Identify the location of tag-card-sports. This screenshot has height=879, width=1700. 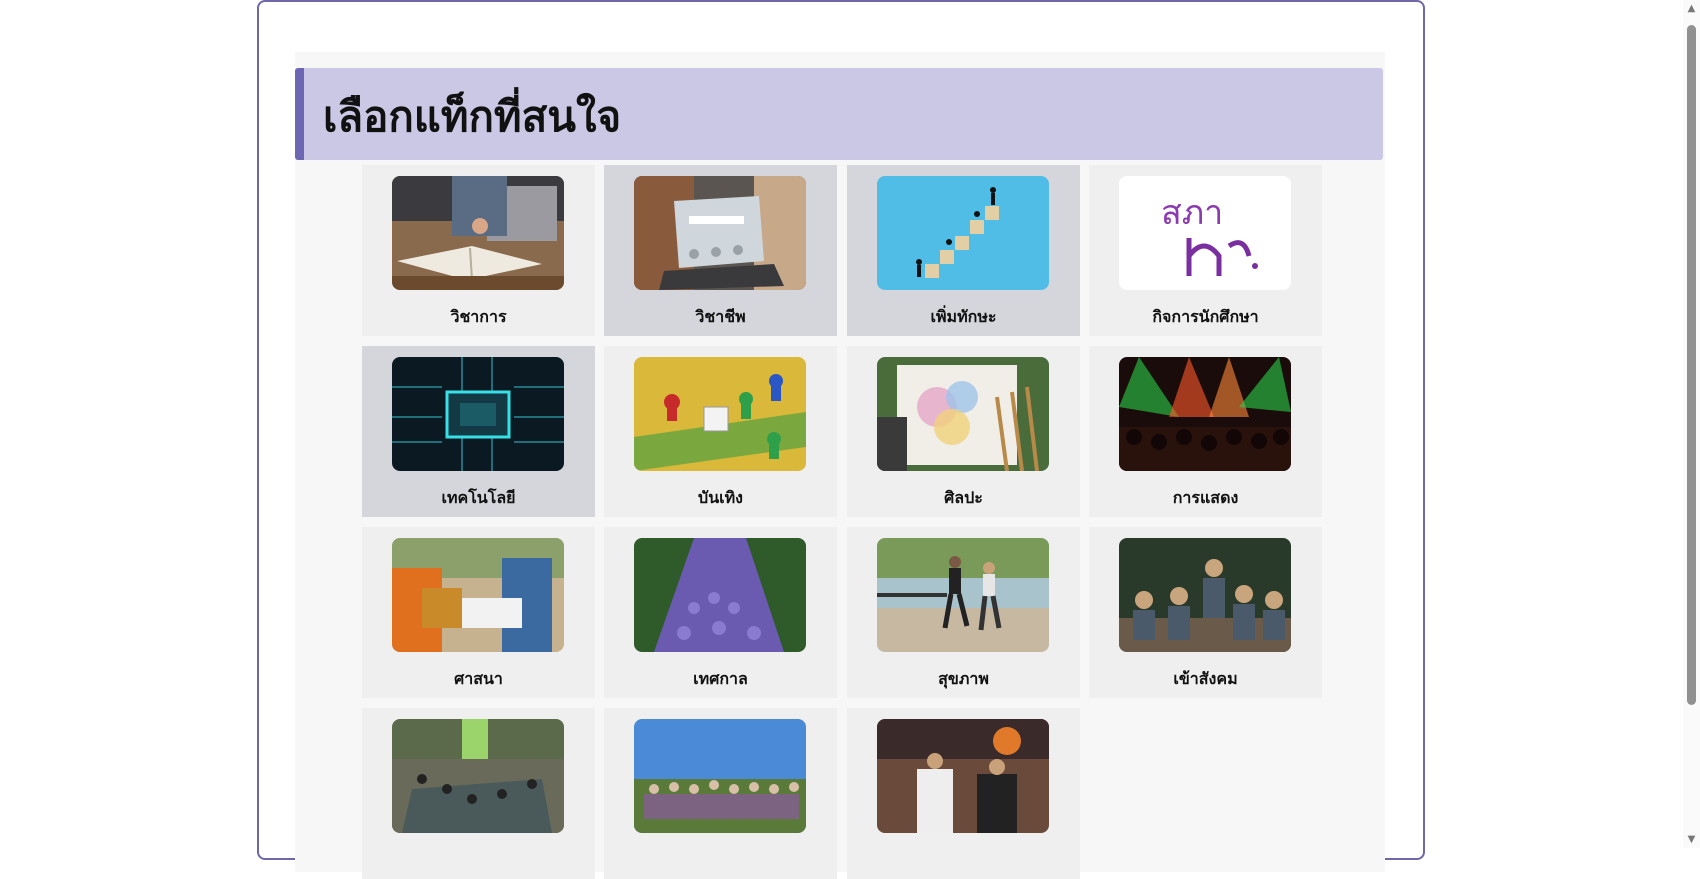
(963, 793).